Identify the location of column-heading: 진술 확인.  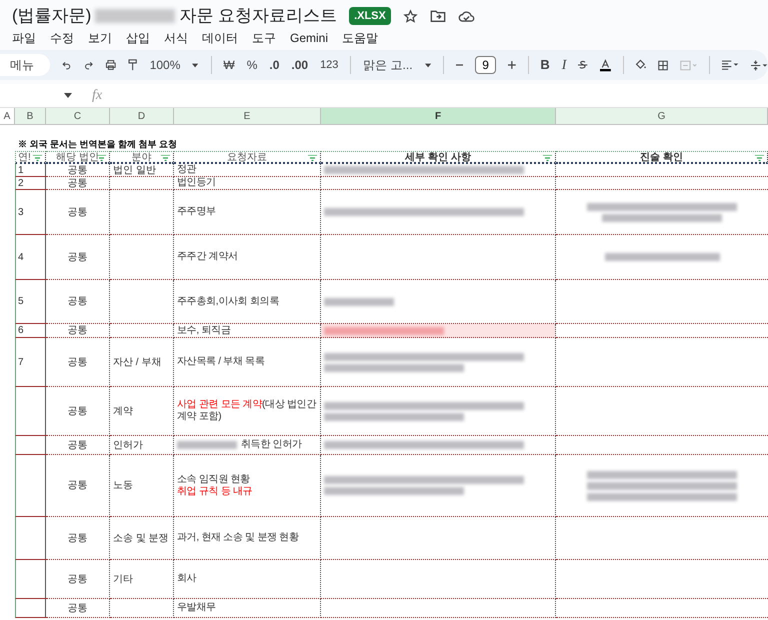
(661, 157).